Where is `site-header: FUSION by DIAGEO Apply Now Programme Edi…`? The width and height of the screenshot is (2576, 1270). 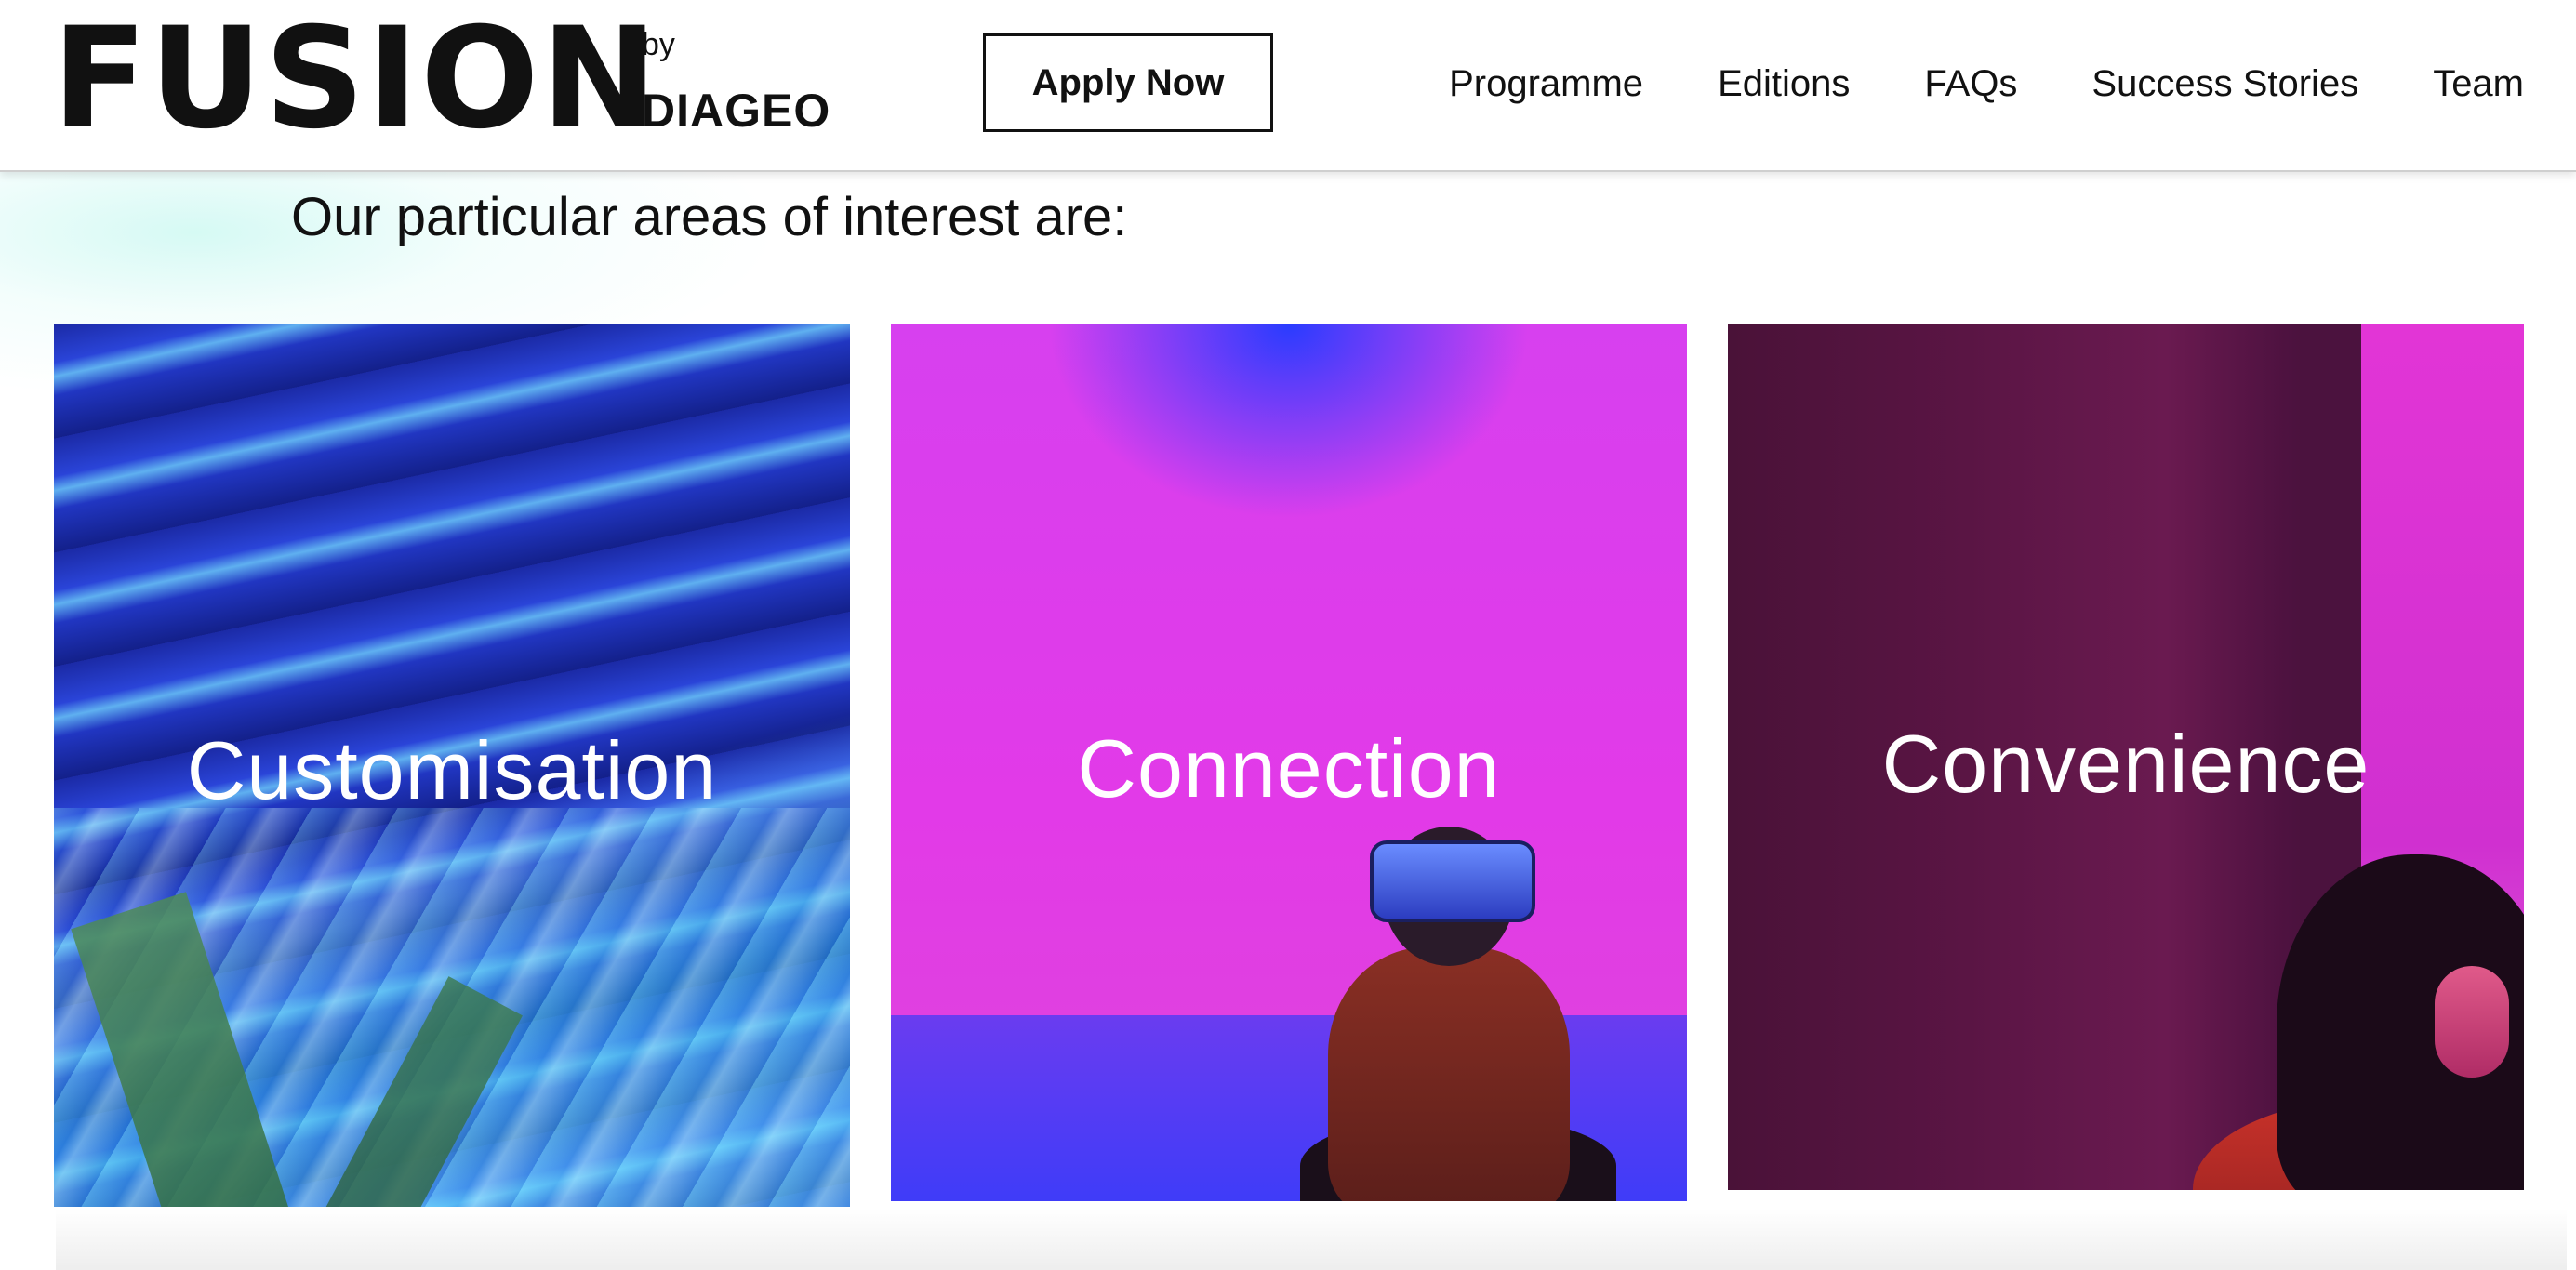
site-header: FUSION by DIAGEO Apply Now Programme Edi… is located at coordinates (1288, 86).